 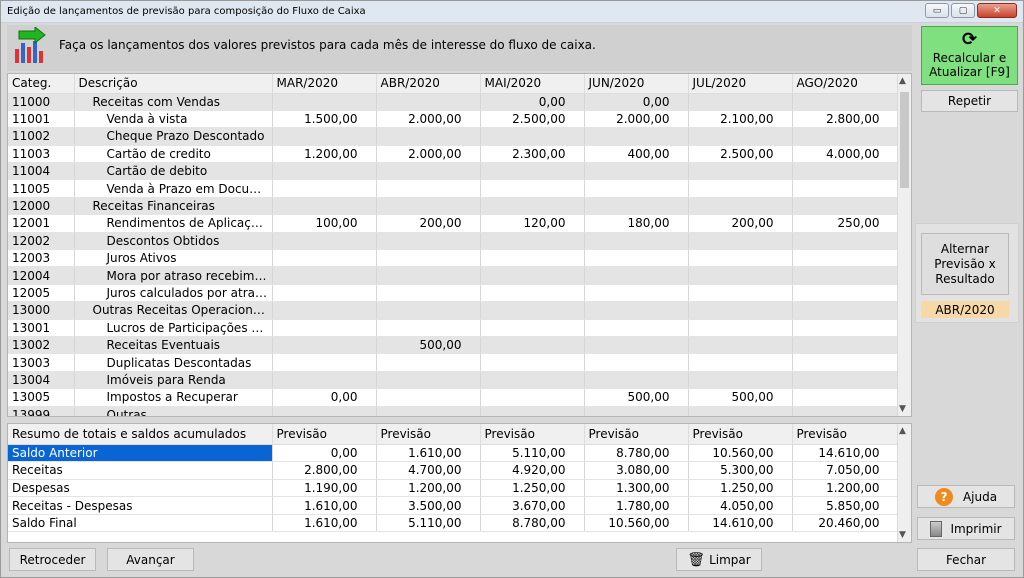 I want to click on summary-vertical-scrollbar: ▲ ▼, so click(x=904, y=483).